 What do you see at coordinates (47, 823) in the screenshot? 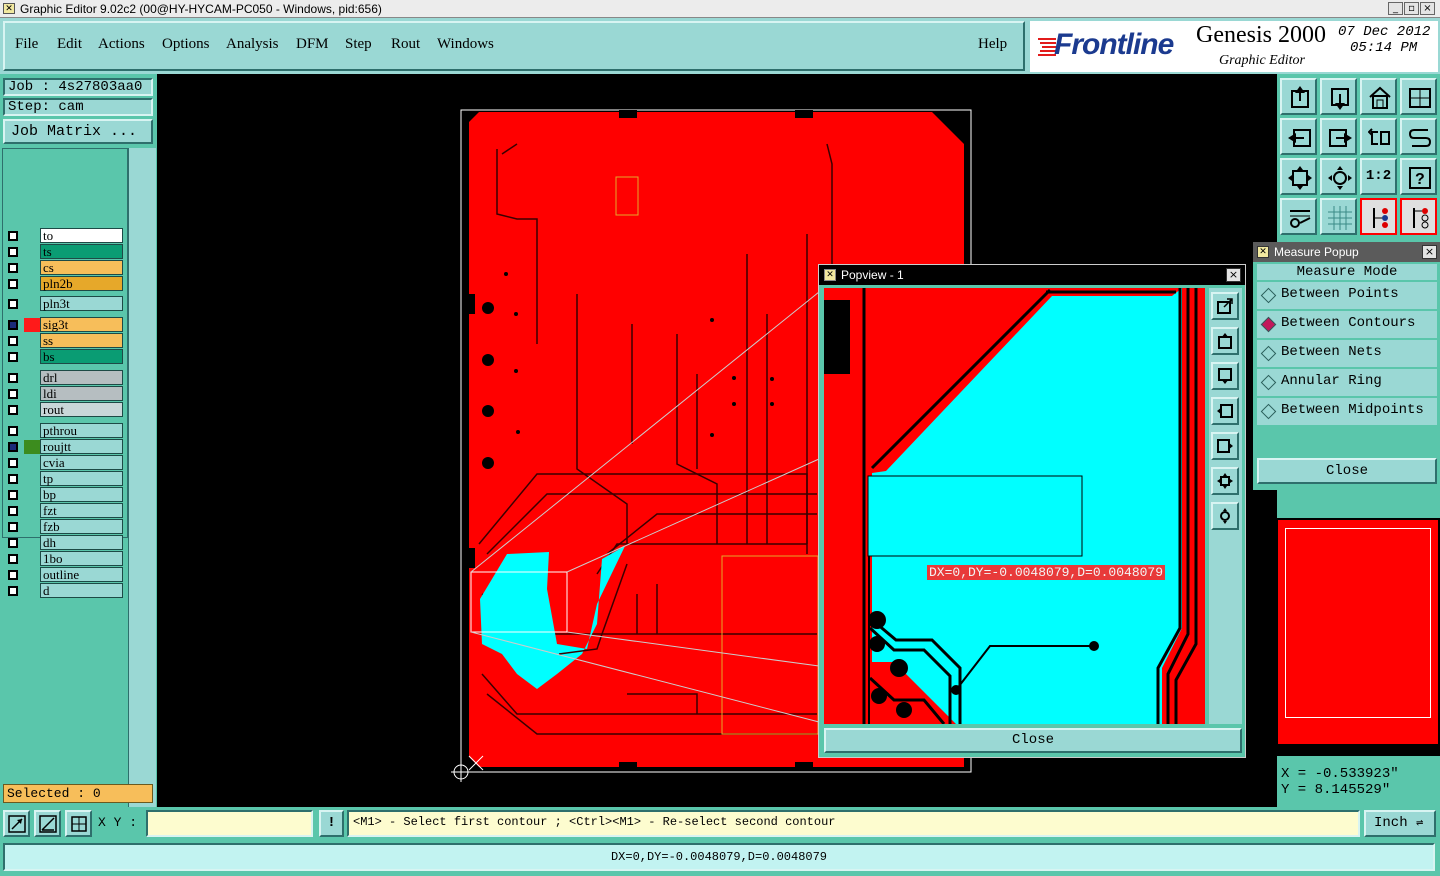
I see `angle-mode-button` at bounding box center [47, 823].